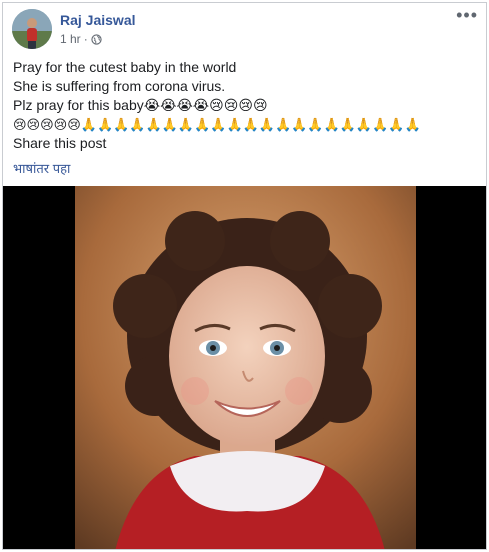 Image resolution: width=489 pixels, height=552 pixels. I want to click on post-meta: 1 hr ·, so click(81, 39).